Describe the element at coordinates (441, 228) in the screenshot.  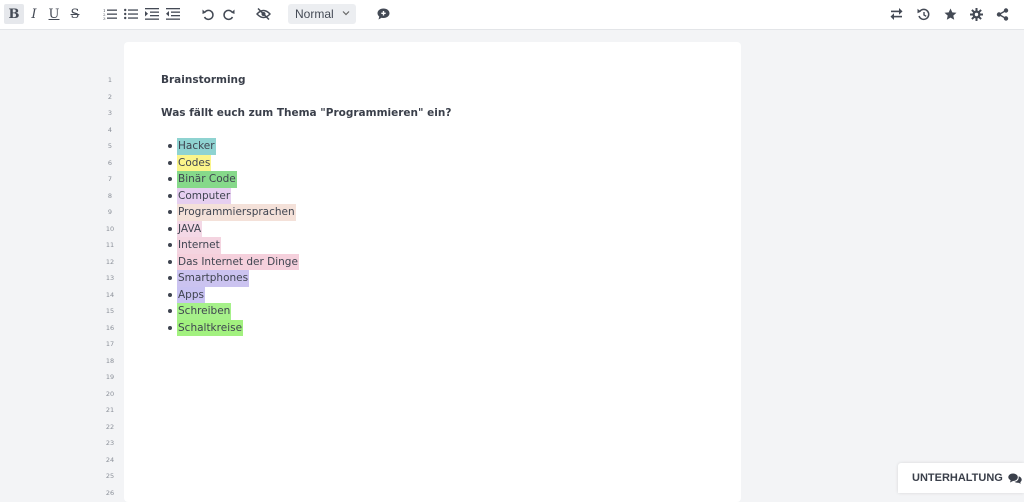
I see `list-item: JAVA` at that location.